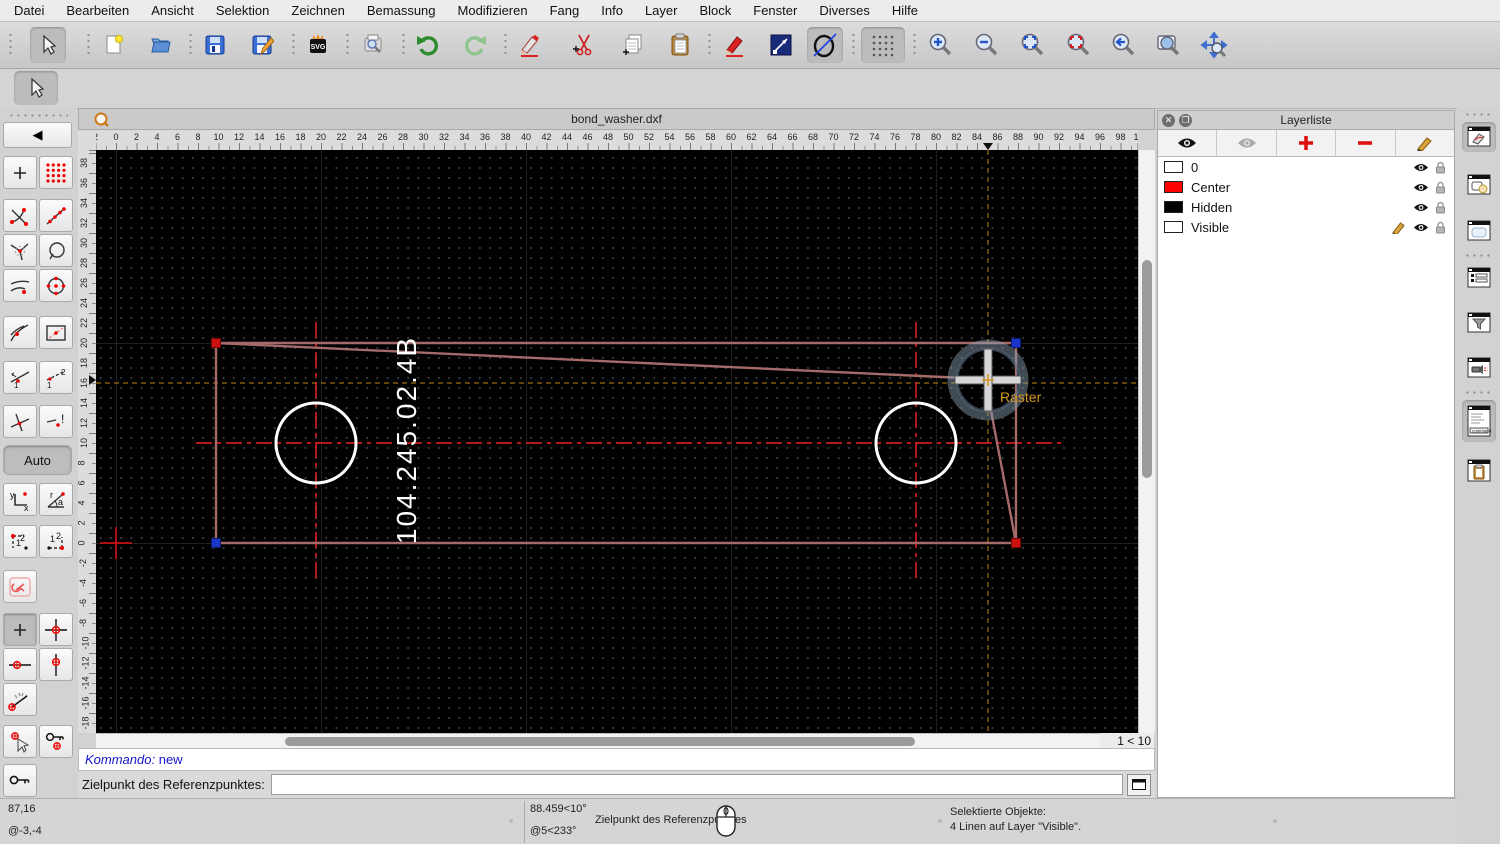  I want to click on layer-row-hidden: Hidden, so click(1306, 207).